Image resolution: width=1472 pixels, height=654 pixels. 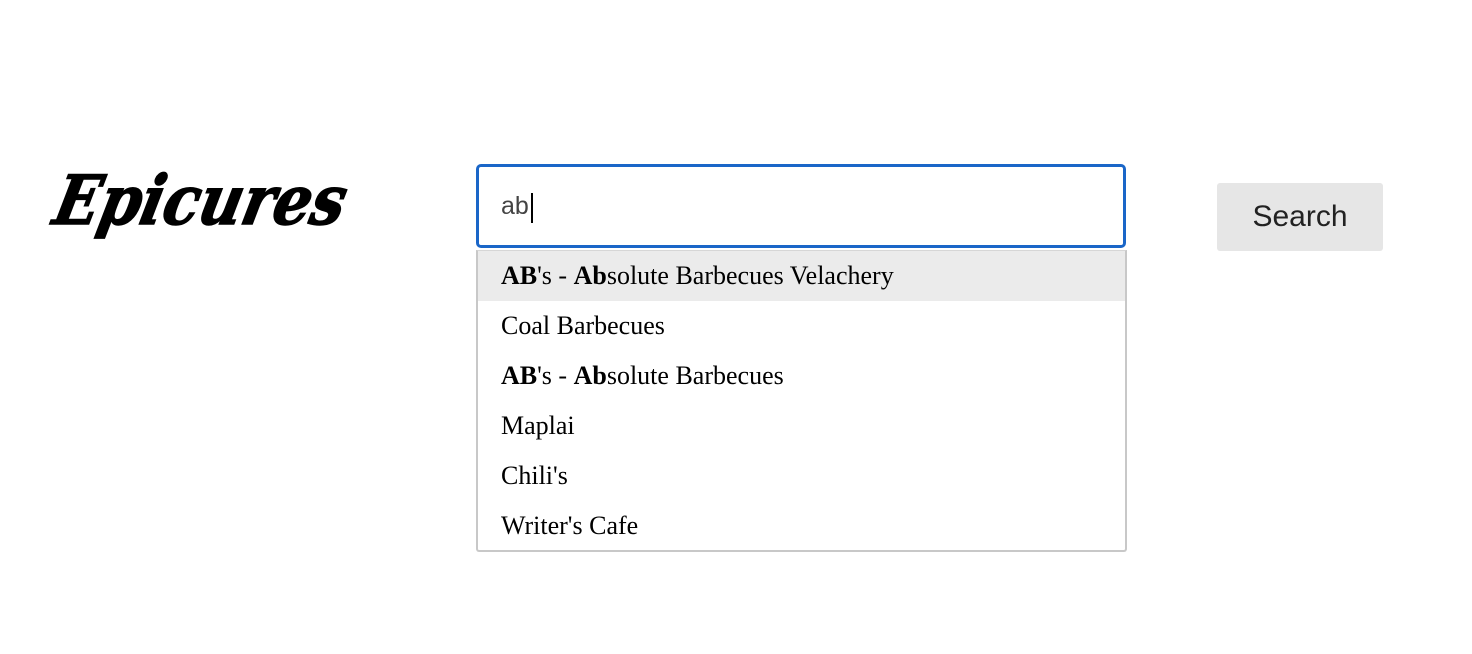 I want to click on suggestion-item: AB's - Absolute Barbecues Velachery, so click(x=801, y=276).